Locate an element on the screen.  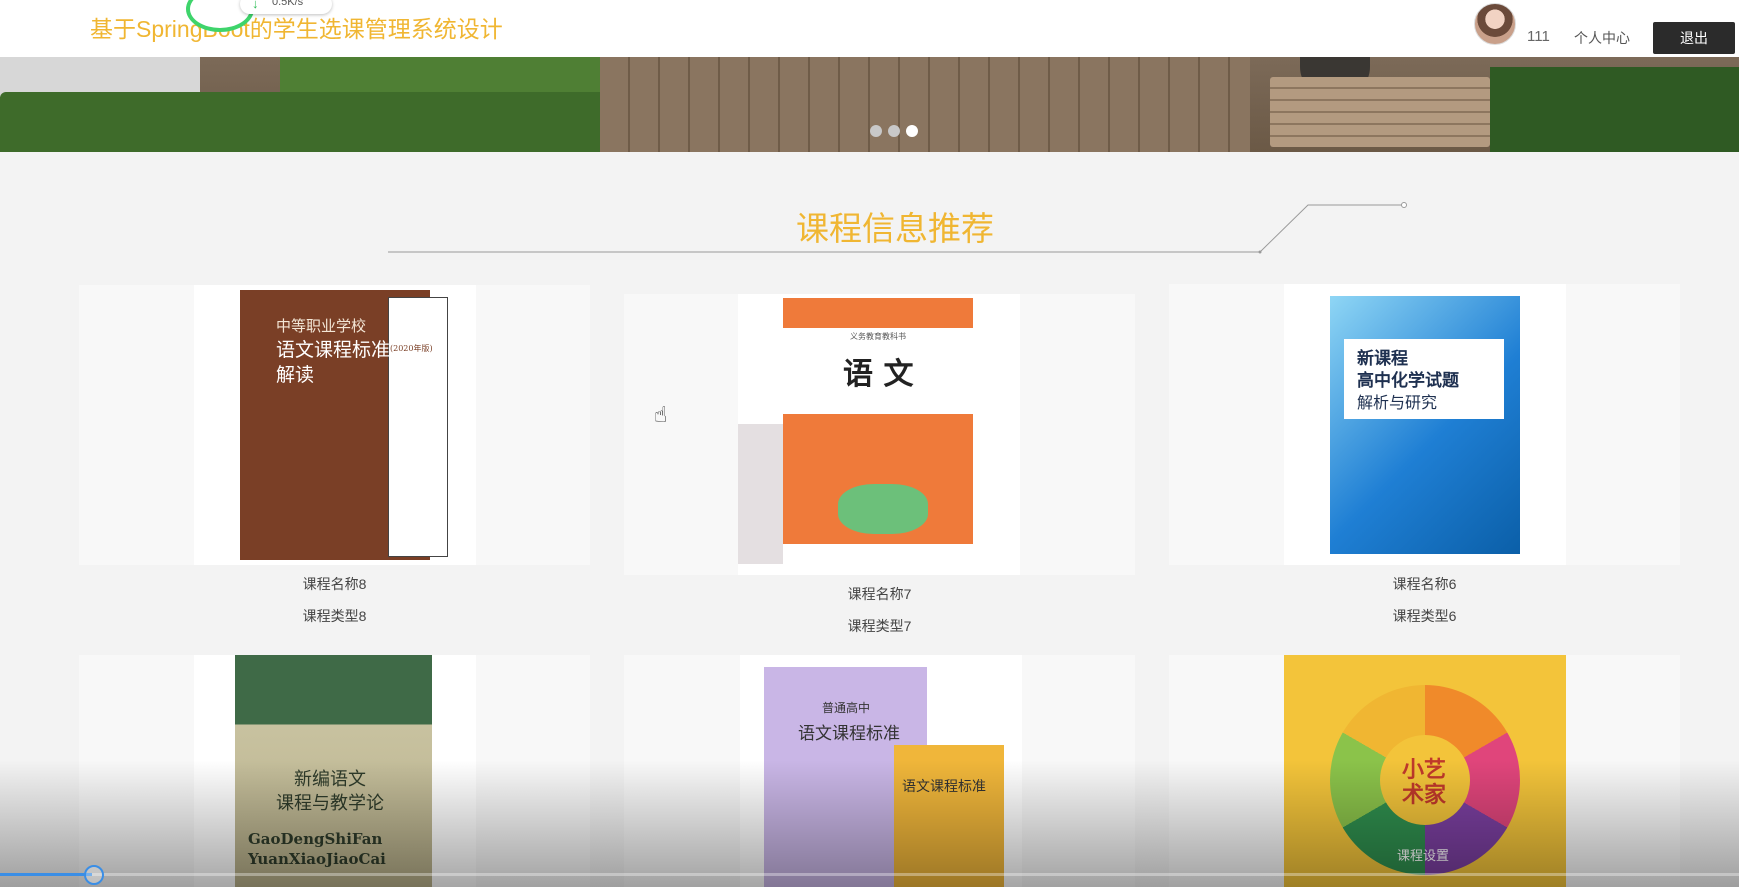
course-type: 课程类型6 is located at coordinates (1424, 616).